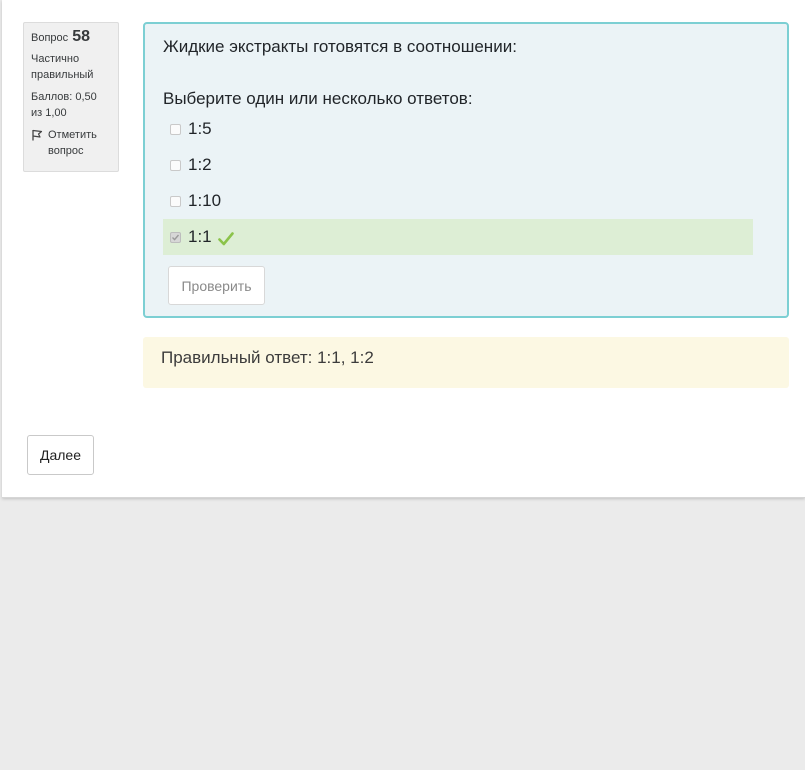 This screenshot has width=805, height=770. What do you see at coordinates (205, 200) in the screenshot?
I see `answer-option-label: 1:10` at bounding box center [205, 200].